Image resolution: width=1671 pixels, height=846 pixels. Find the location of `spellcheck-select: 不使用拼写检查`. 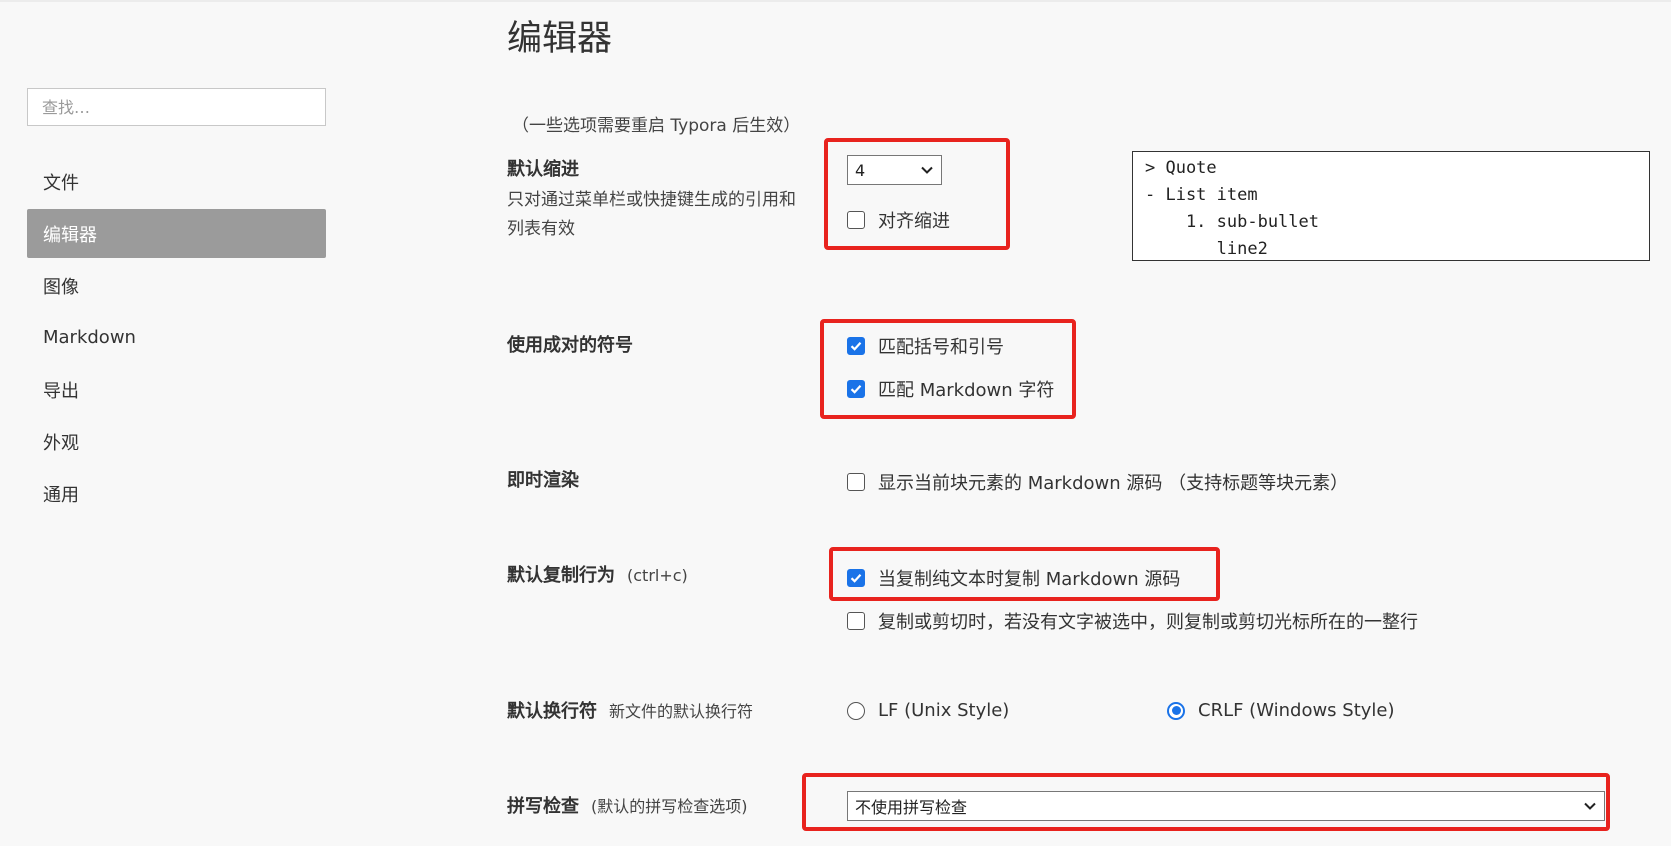

spellcheck-select: 不使用拼写检查 is located at coordinates (1226, 806).